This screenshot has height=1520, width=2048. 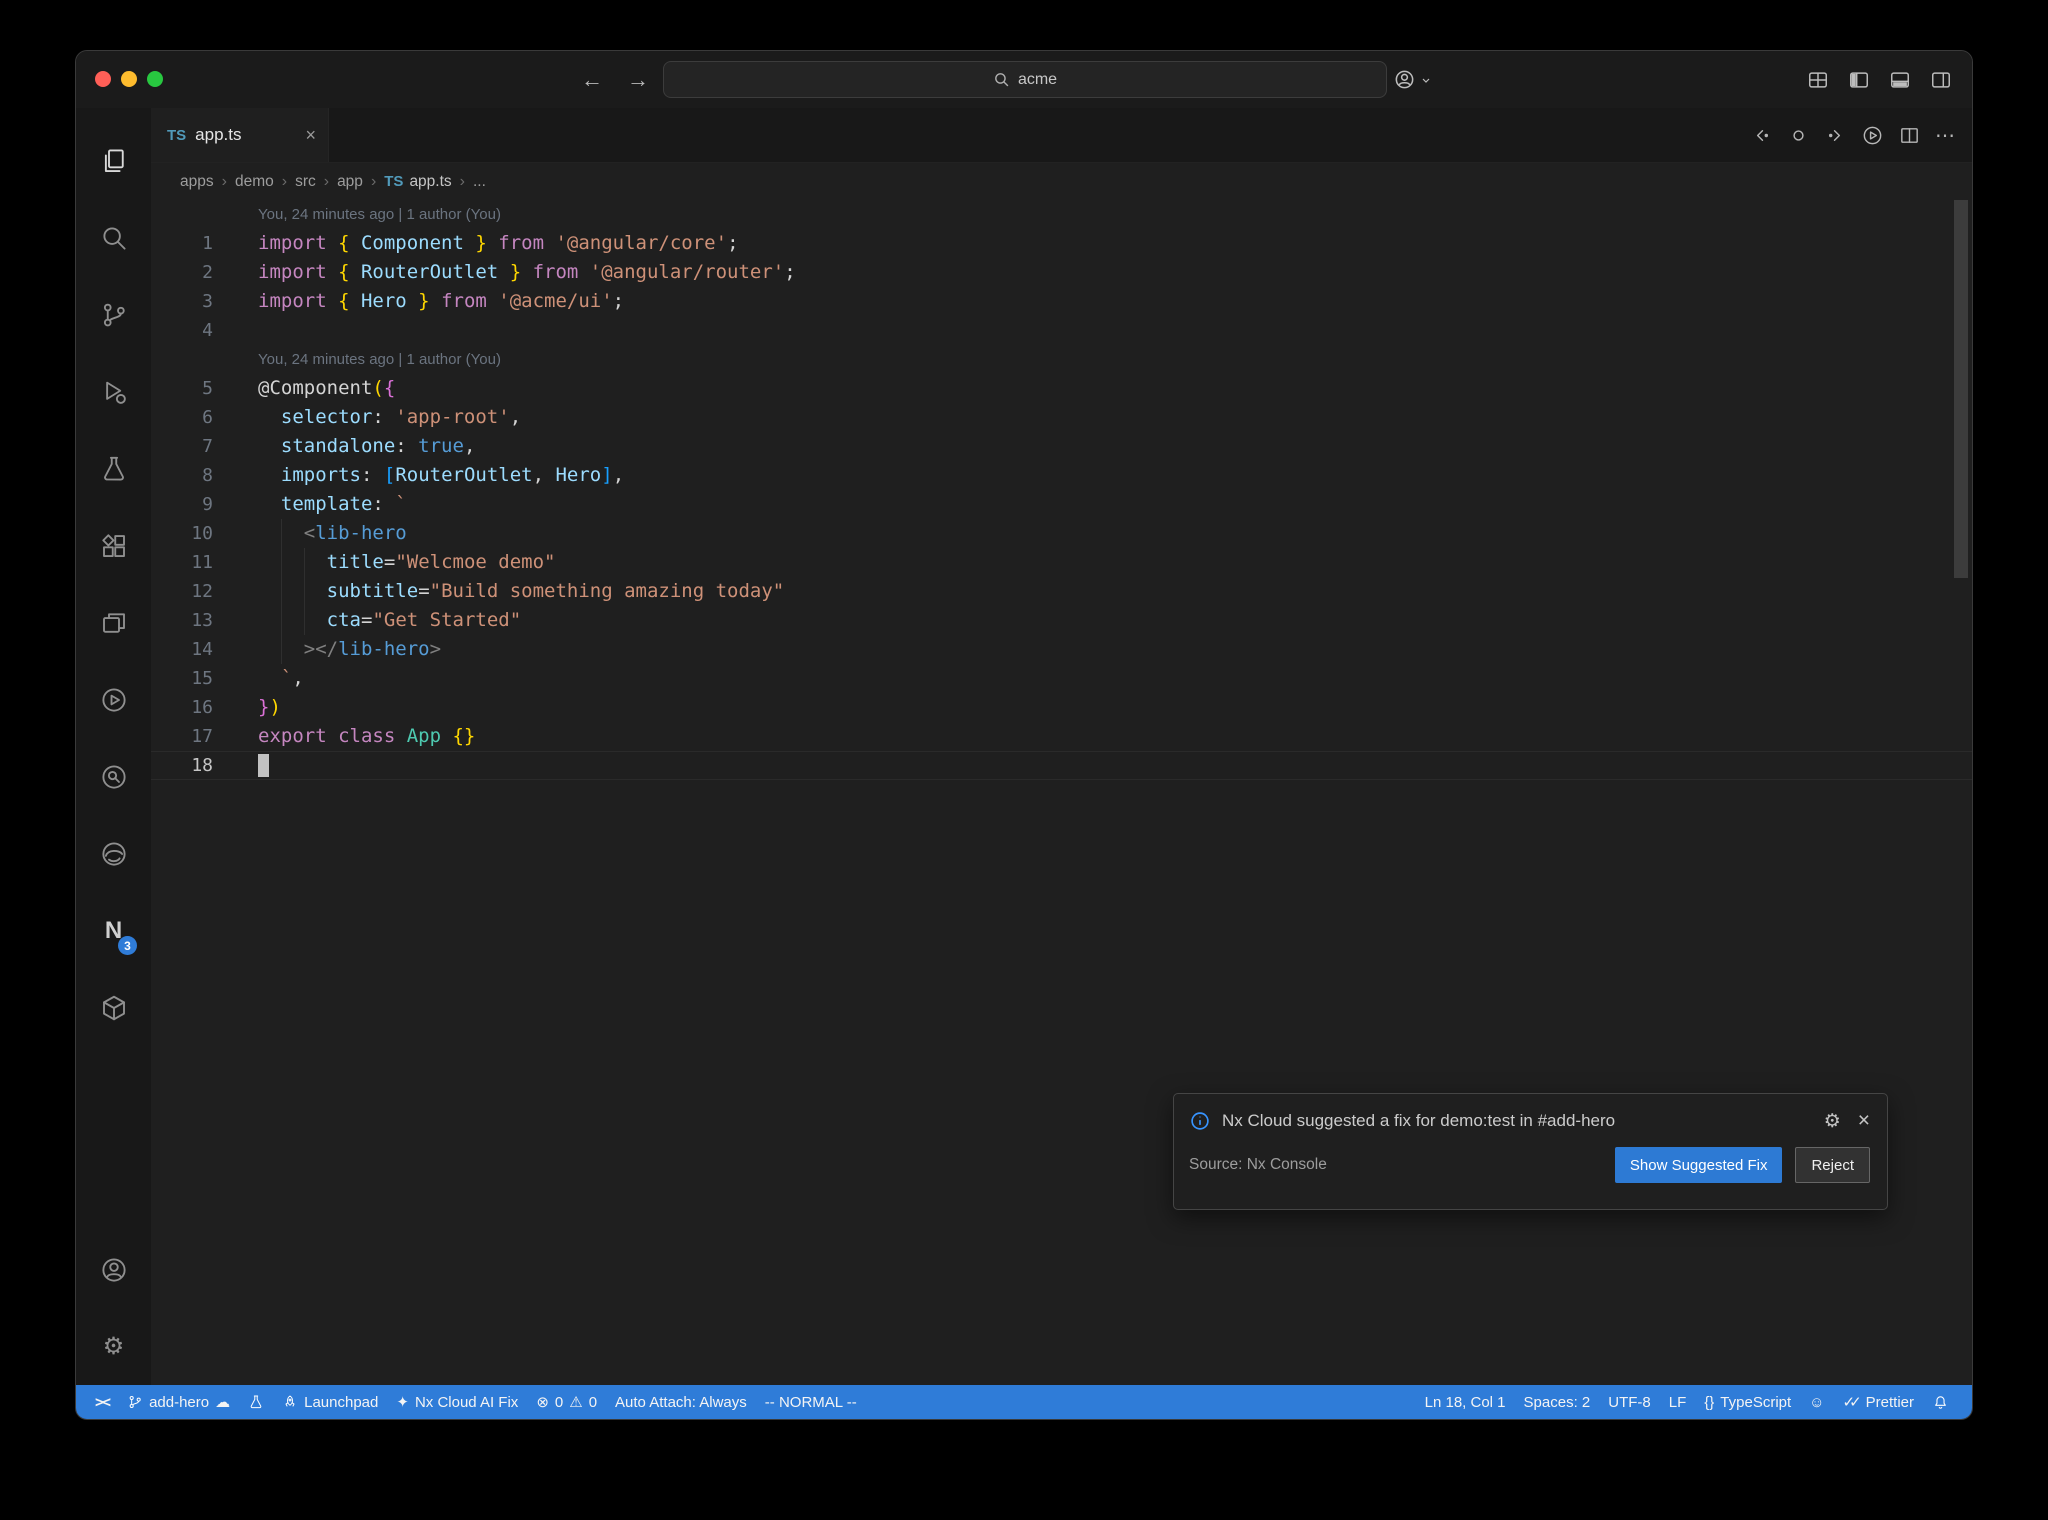 What do you see at coordinates (1557, 1402) in the screenshot?
I see `statusbar-indentation: Spaces: 2` at bounding box center [1557, 1402].